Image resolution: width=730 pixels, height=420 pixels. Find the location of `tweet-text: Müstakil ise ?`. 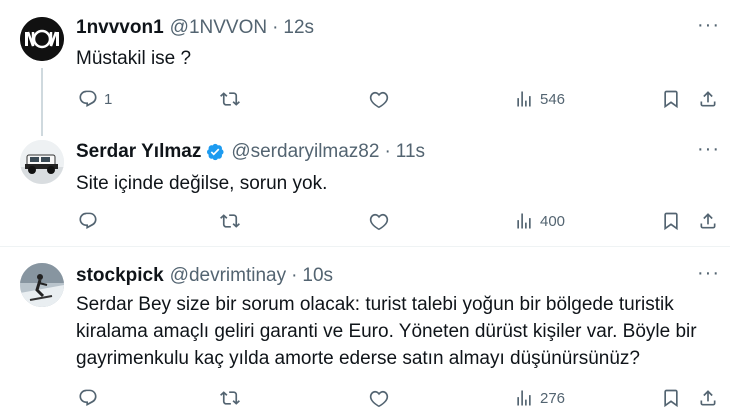

tweet-text: Müstakil ise ? is located at coordinates (134, 58).